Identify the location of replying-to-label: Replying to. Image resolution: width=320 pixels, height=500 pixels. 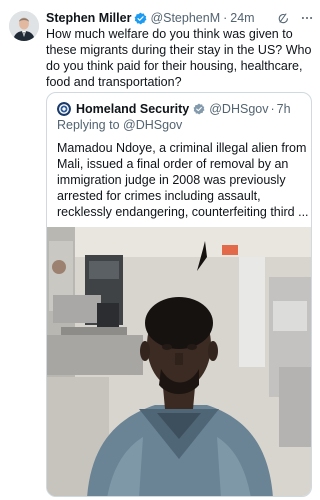
(88, 125).